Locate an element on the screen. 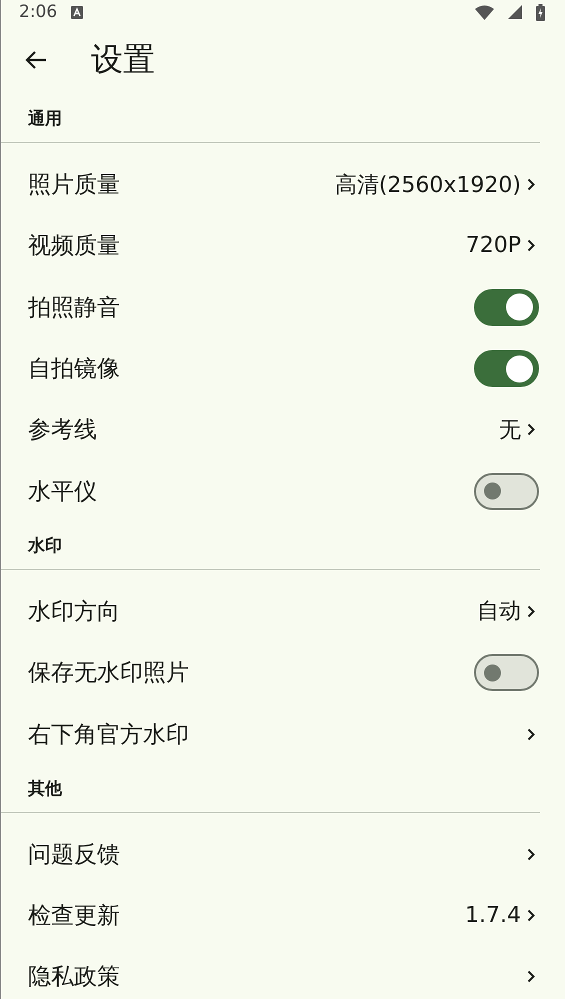 This screenshot has width=565, height=999. setting-value: 720P is located at coordinates (493, 245).